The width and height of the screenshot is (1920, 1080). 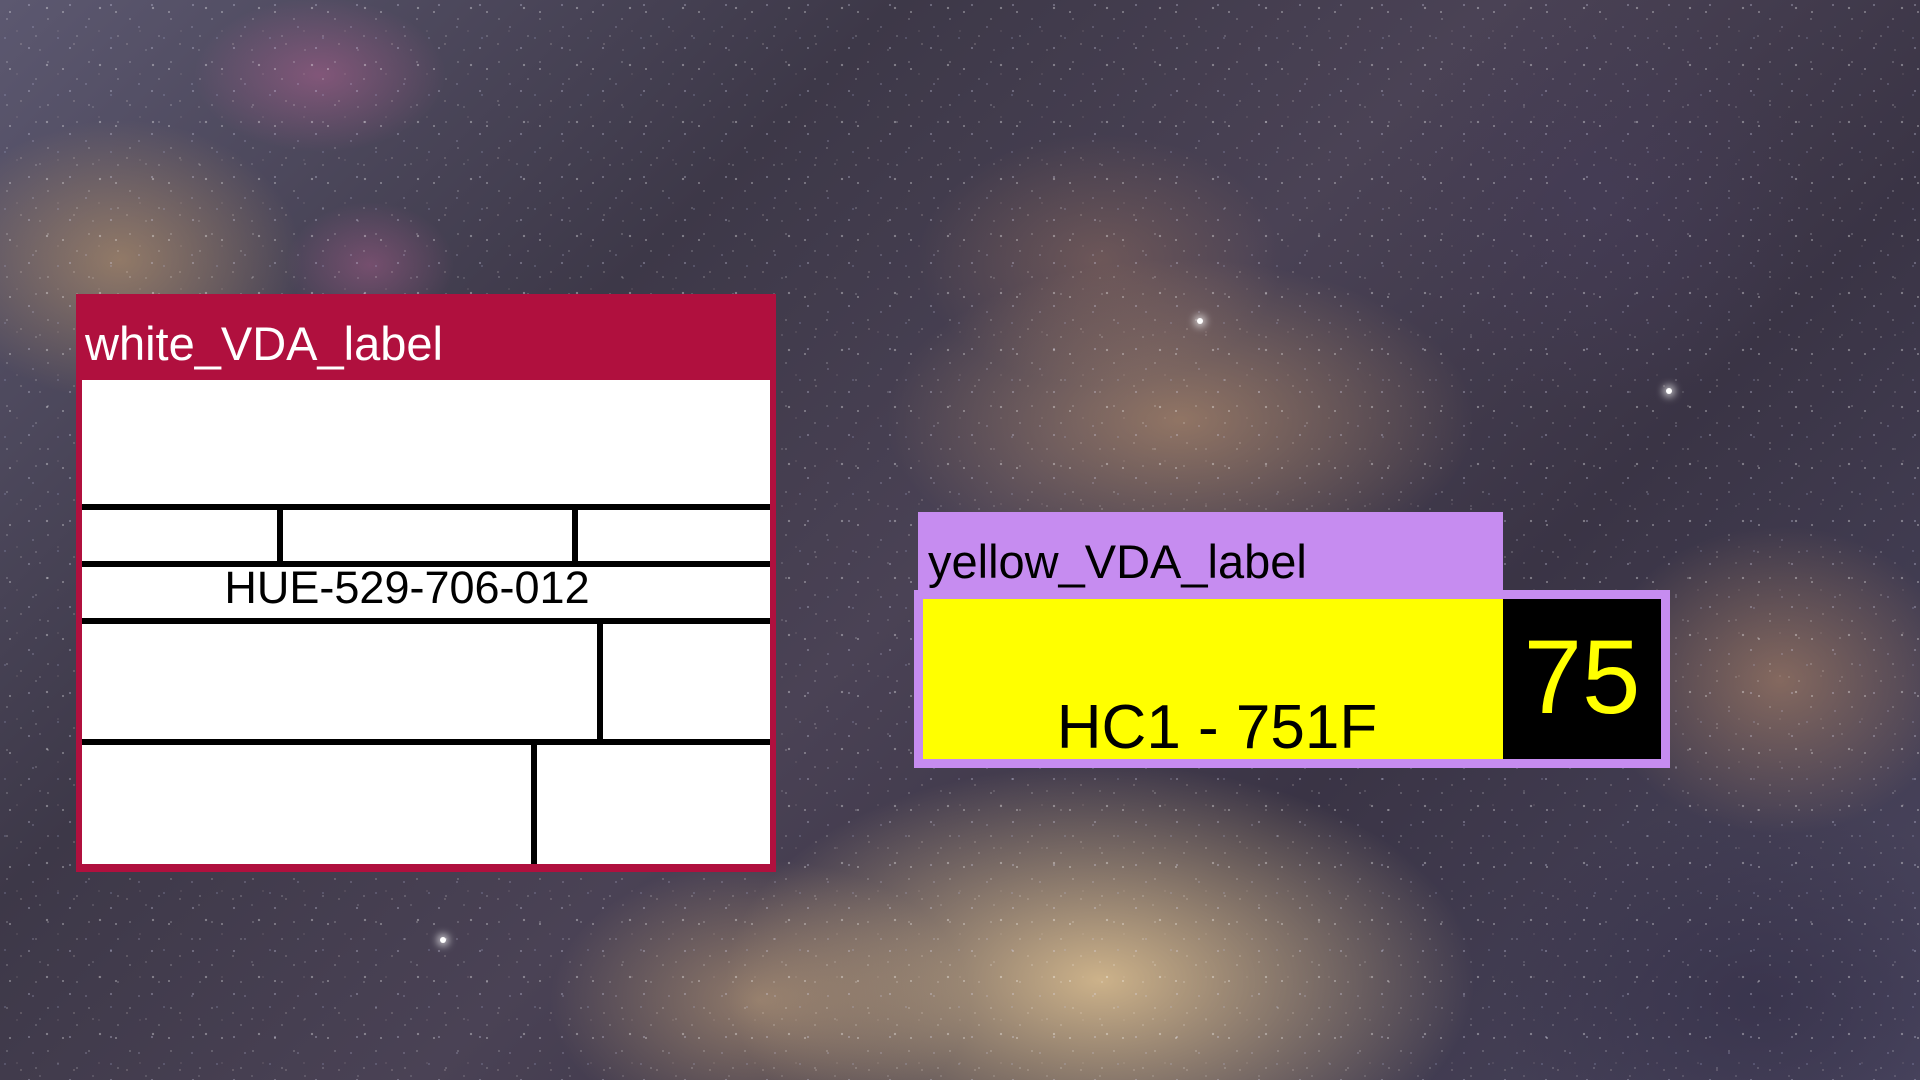 What do you see at coordinates (1117, 561) in the screenshot?
I see `yellow-vda-label-caption: yellow_VDA_label` at bounding box center [1117, 561].